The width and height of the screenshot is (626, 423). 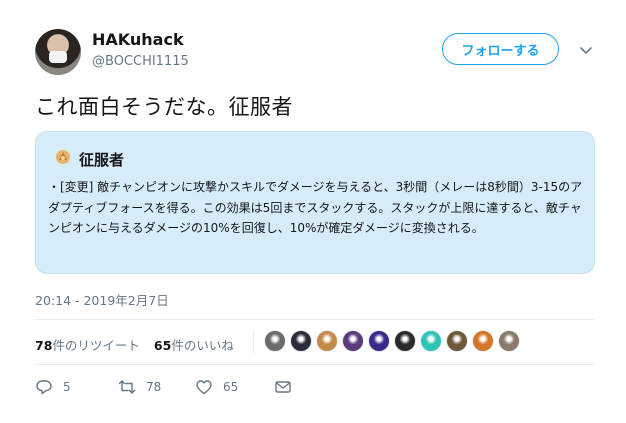 I want to click on engagement-stats: 78件のリツイート 65件のいいね, so click(x=134, y=344).